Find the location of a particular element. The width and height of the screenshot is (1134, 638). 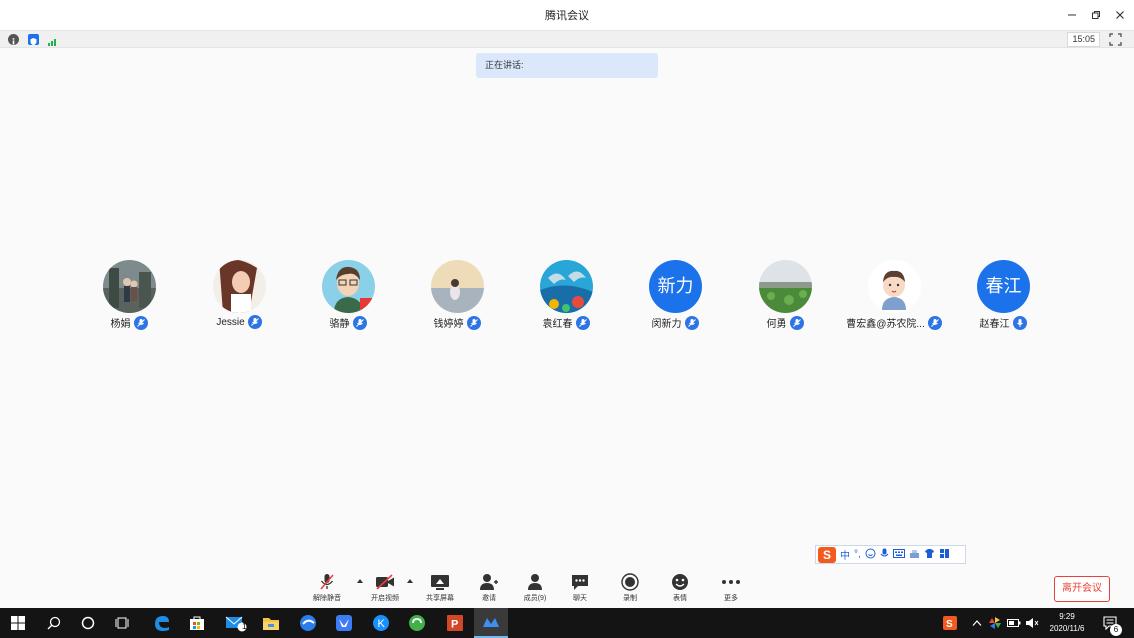

participant-tile: 骆静 is located at coordinates (348, 296).